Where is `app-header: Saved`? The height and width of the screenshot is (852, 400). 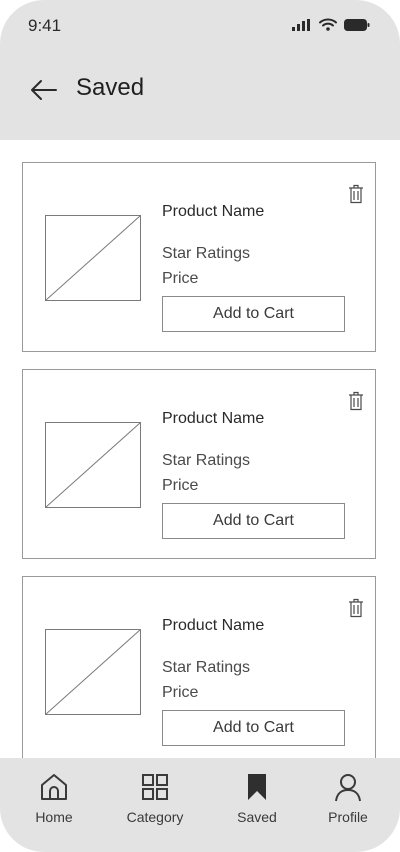
app-header: Saved is located at coordinates (200, 95).